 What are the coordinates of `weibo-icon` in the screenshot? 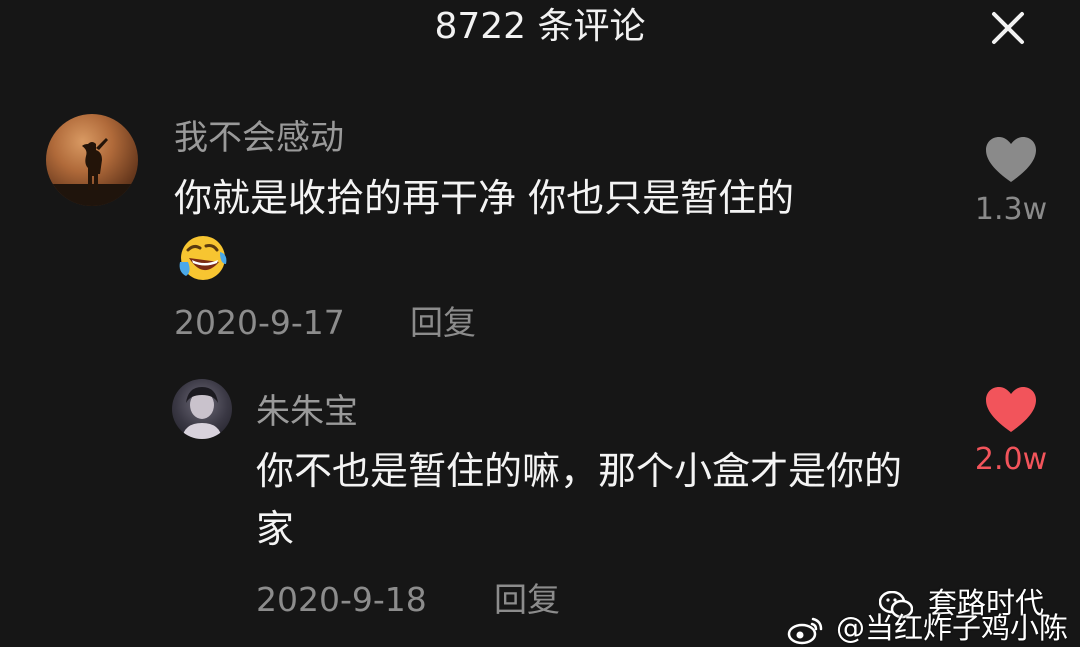 It's located at (805, 631).